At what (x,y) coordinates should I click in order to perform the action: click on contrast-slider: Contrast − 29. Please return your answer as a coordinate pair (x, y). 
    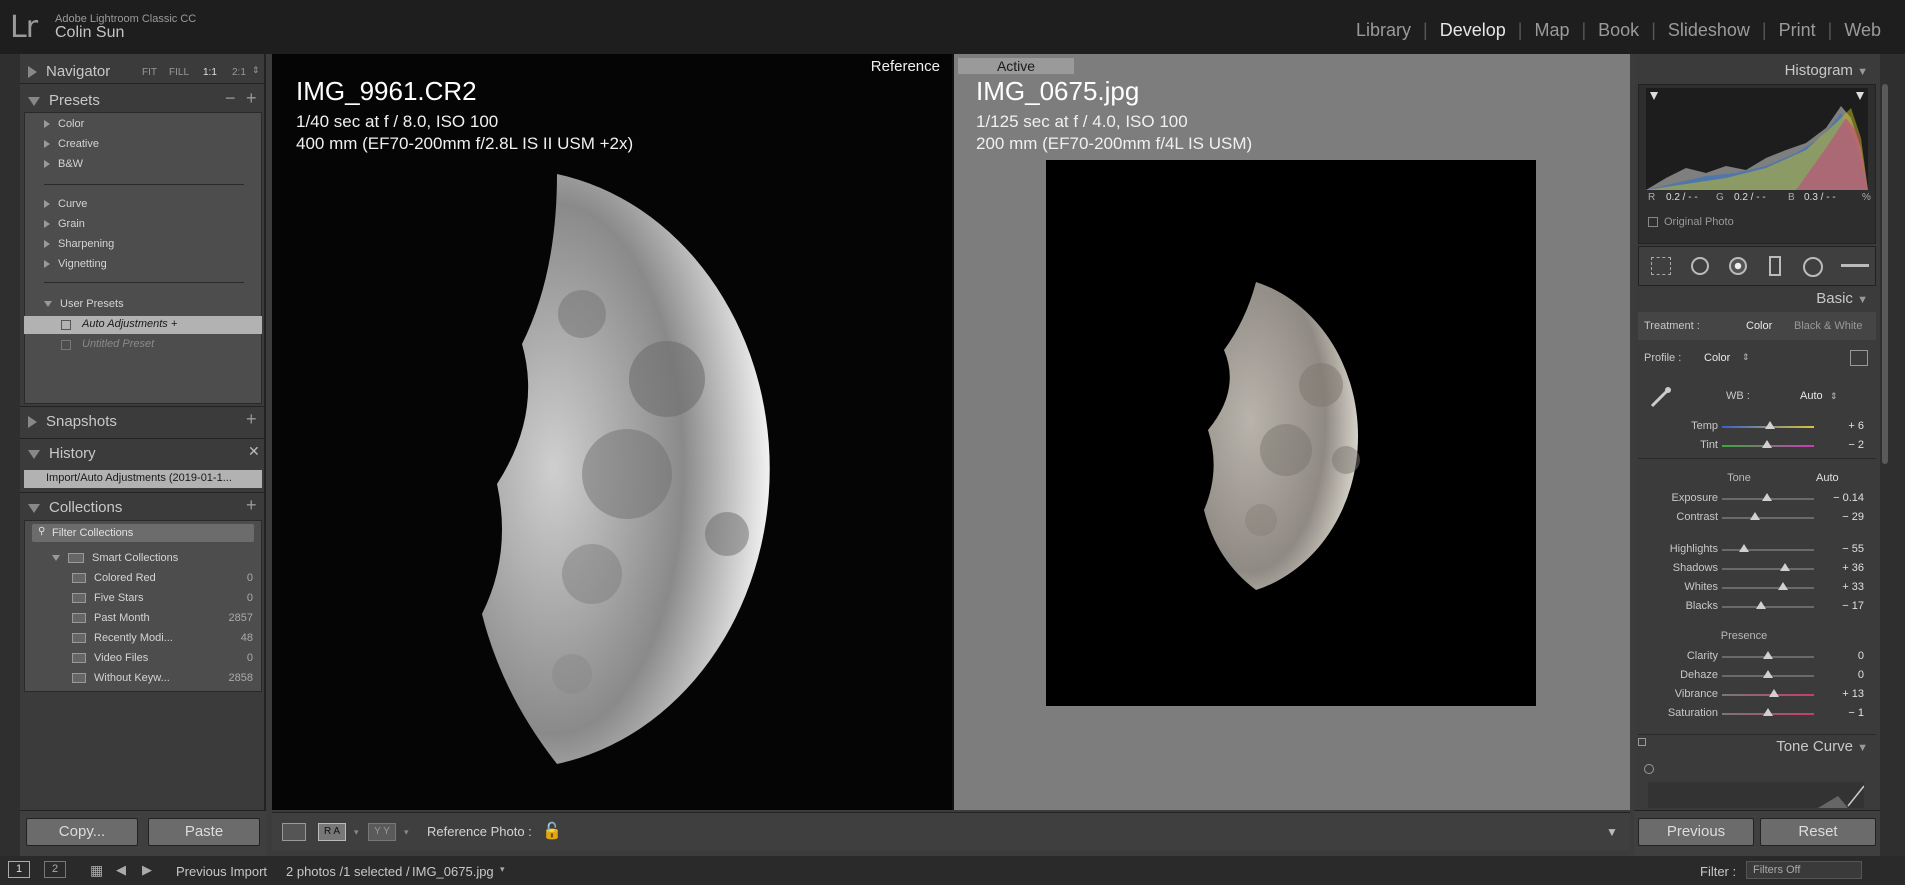
    Looking at the image, I should click on (1757, 517).